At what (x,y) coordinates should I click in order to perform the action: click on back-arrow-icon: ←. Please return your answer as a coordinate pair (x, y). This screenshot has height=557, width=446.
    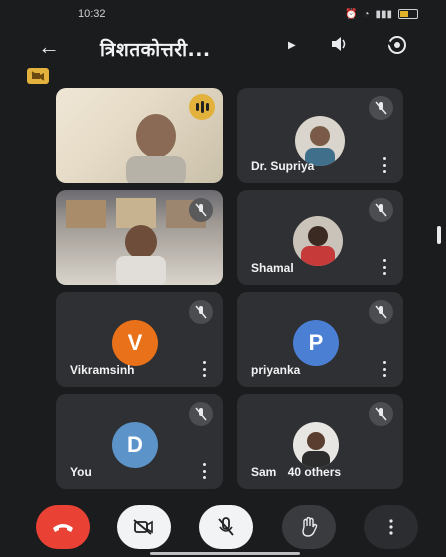
    Looking at the image, I should click on (49, 47).